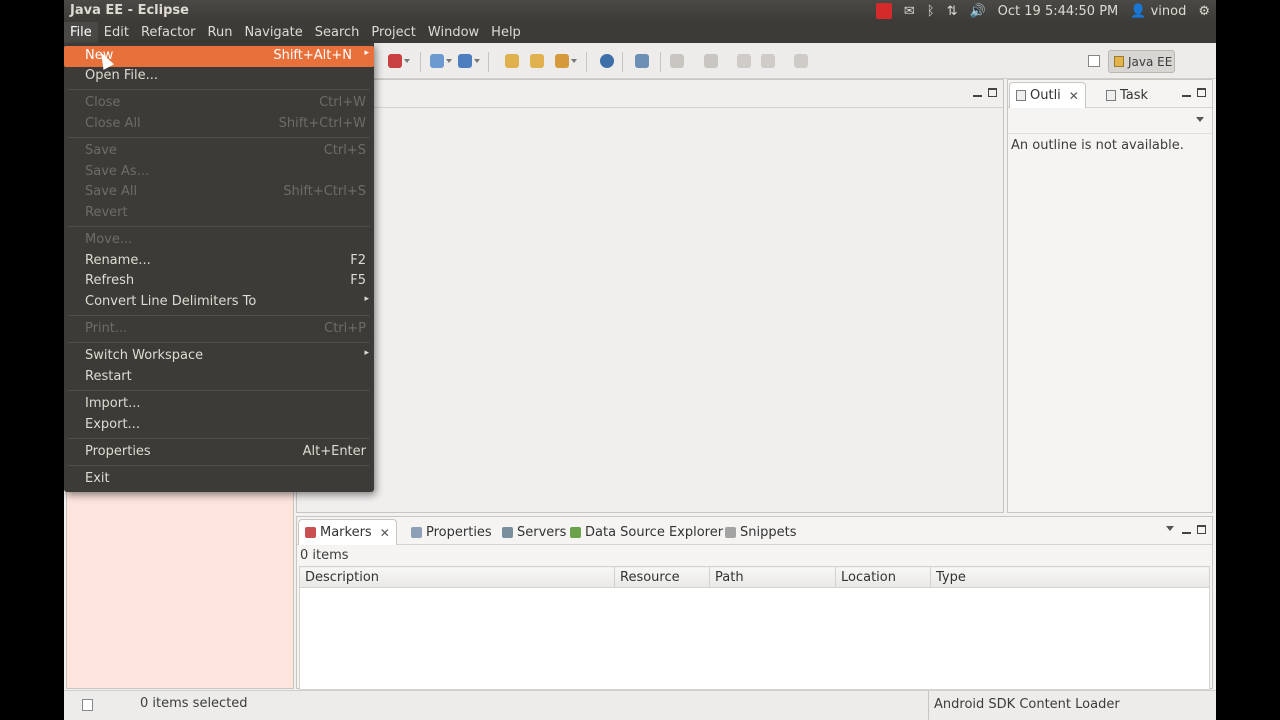 The width and height of the screenshot is (1280, 720). What do you see at coordinates (168, 32) in the screenshot?
I see `menu-refactor: Refactor` at bounding box center [168, 32].